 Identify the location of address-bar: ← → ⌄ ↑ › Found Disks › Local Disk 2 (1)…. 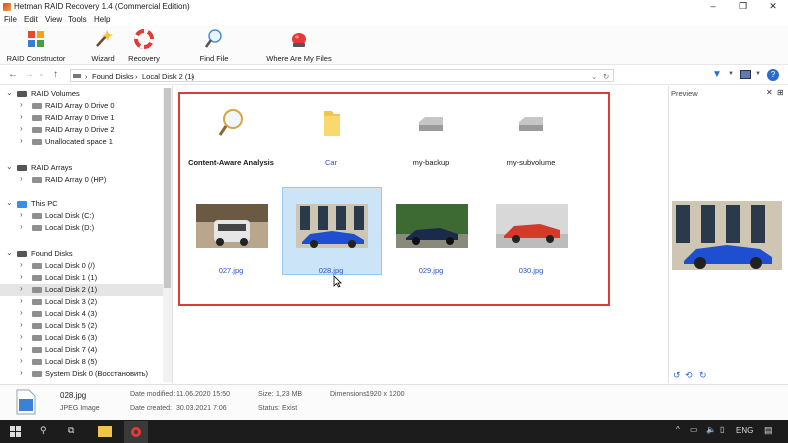
(394, 75).